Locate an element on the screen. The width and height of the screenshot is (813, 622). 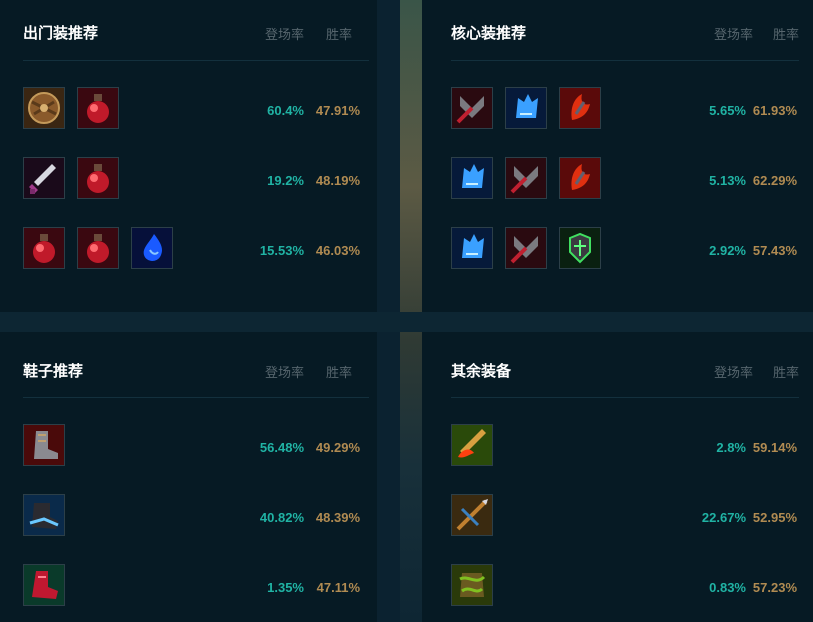
red-boots-icon is located at coordinates (44, 585).